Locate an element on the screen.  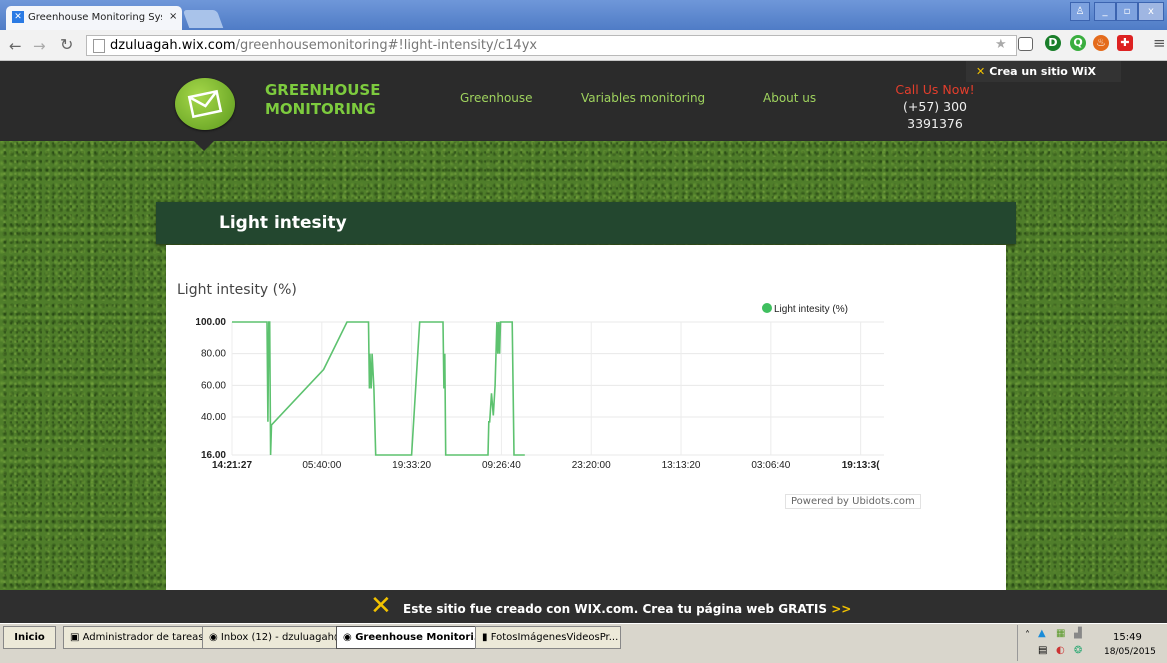
nav-variables-monitoring: Variables monitoring is located at coordinates (643, 98).